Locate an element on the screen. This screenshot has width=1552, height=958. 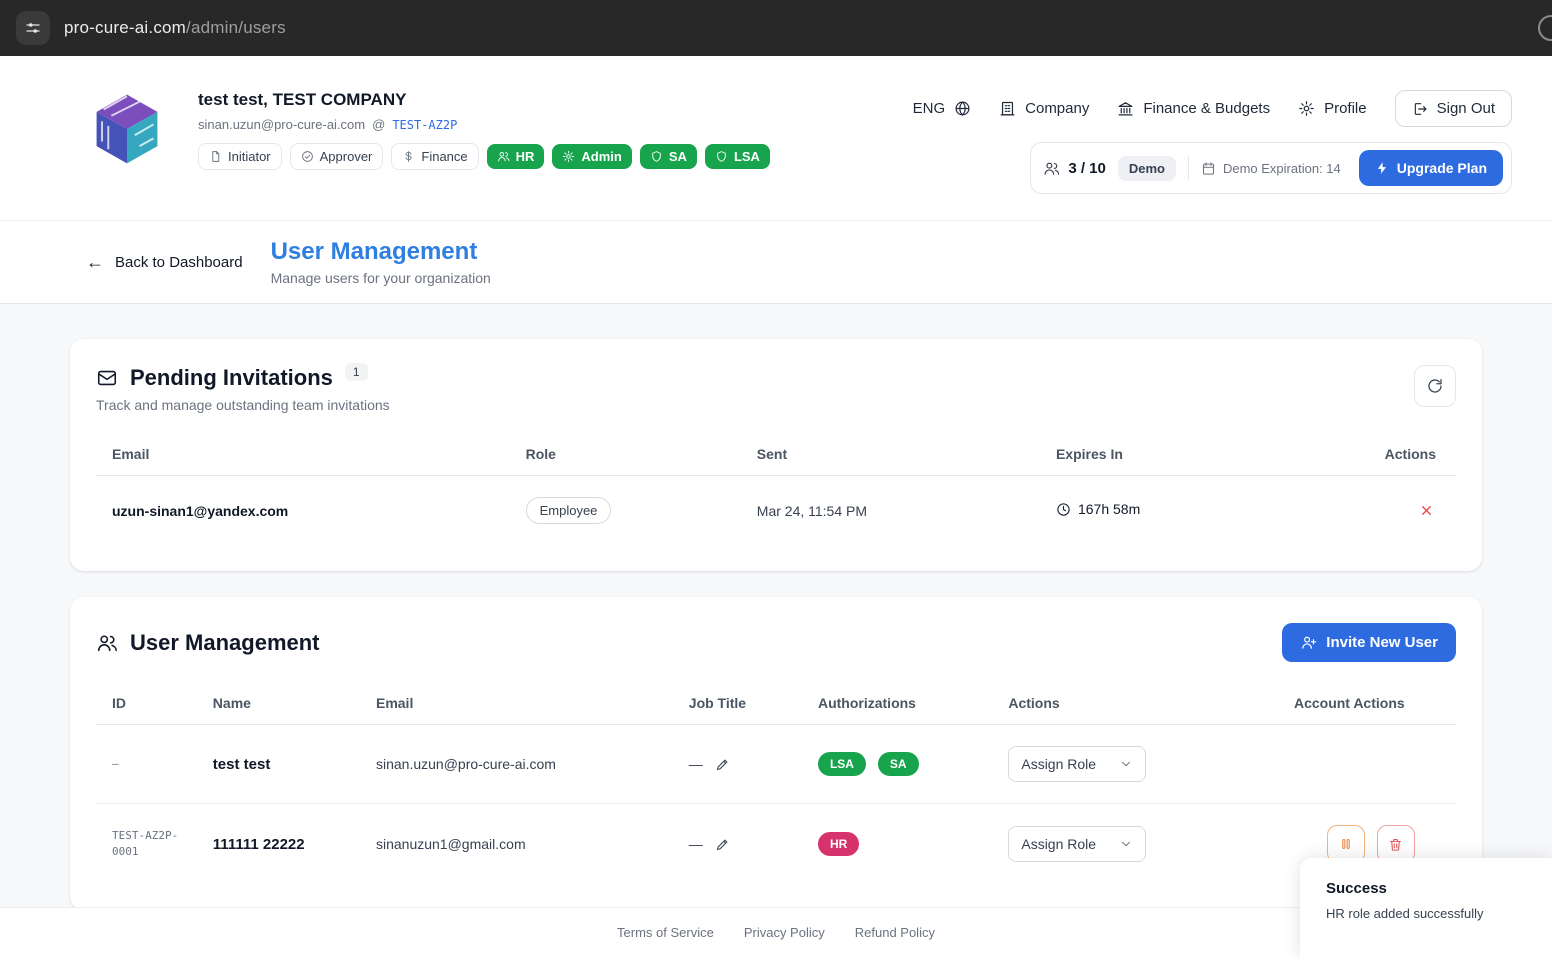
refresh-button is located at coordinates (1435, 386).